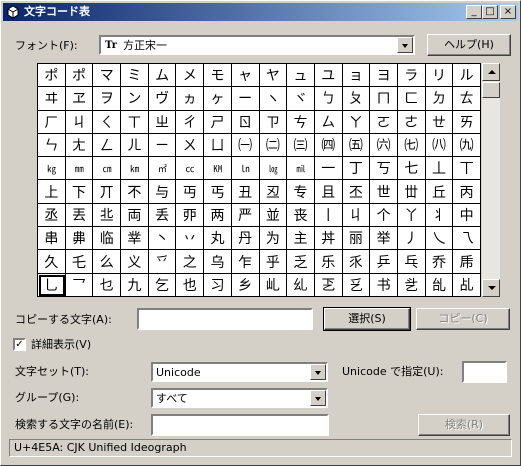 This screenshot has width=521, height=466. Describe the element at coordinates (218, 145) in the screenshot. I see `char-cell: ㄩ` at that location.